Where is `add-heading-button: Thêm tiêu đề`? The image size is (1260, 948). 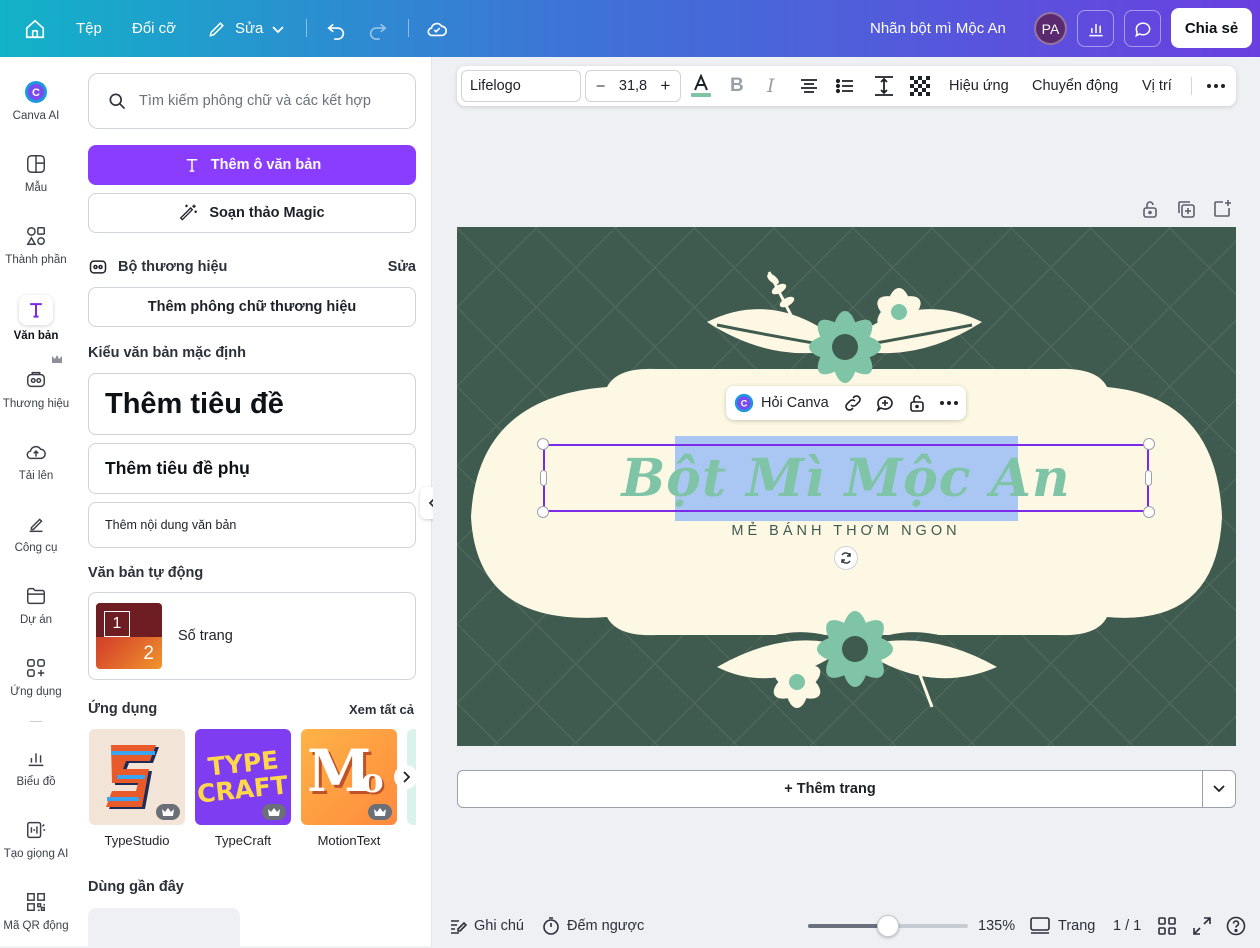 add-heading-button: Thêm tiêu đề is located at coordinates (252, 404).